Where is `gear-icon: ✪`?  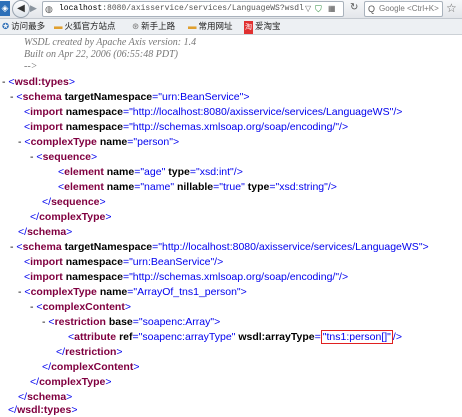 gear-icon: ✪ is located at coordinates (6, 26).